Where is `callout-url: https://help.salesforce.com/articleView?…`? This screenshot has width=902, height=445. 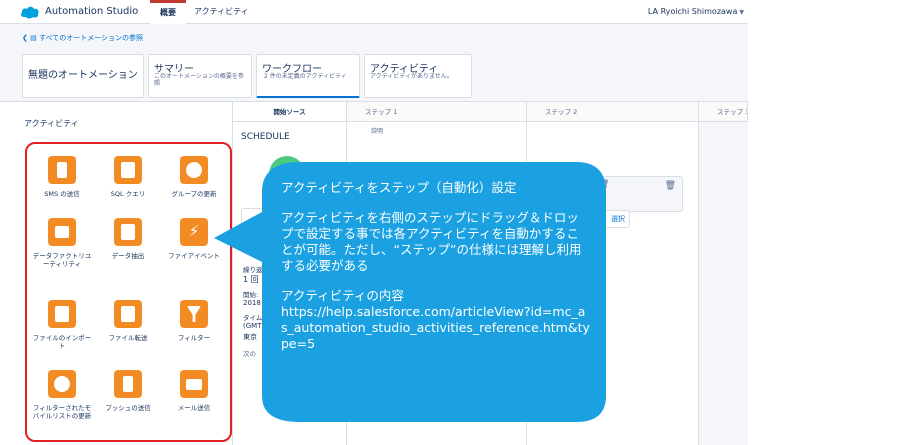 callout-url: https://help.salesforce.com/articleView?… is located at coordinates (436, 328).